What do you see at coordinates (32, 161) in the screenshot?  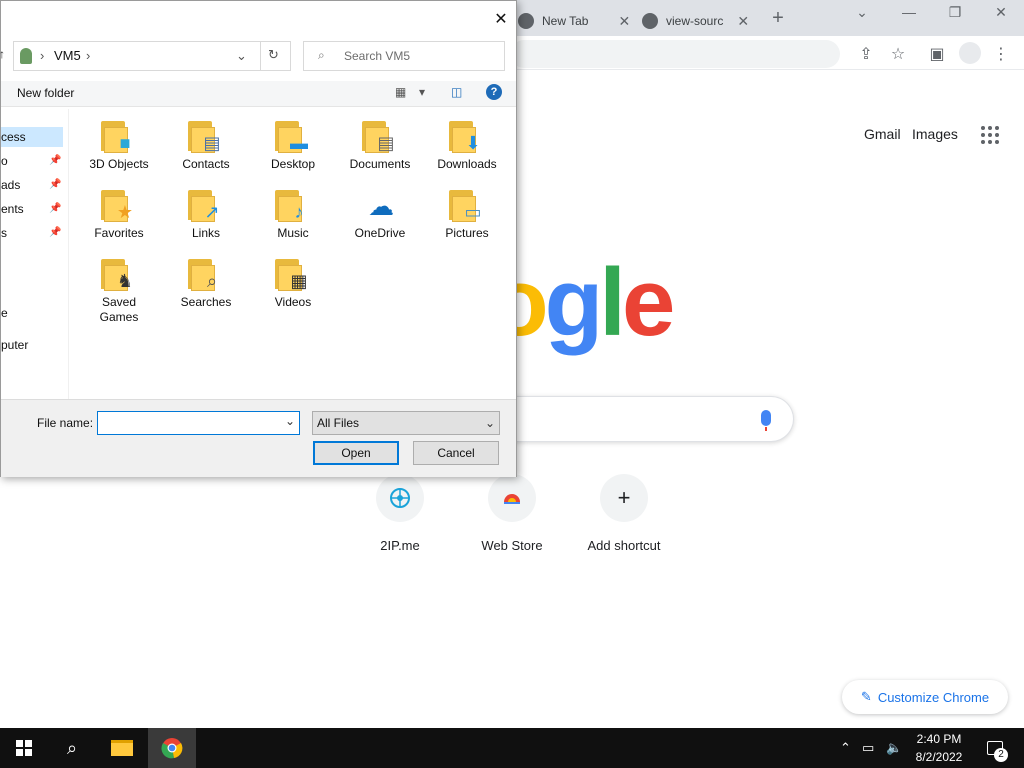 I see `nav-desktop: o 📌` at bounding box center [32, 161].